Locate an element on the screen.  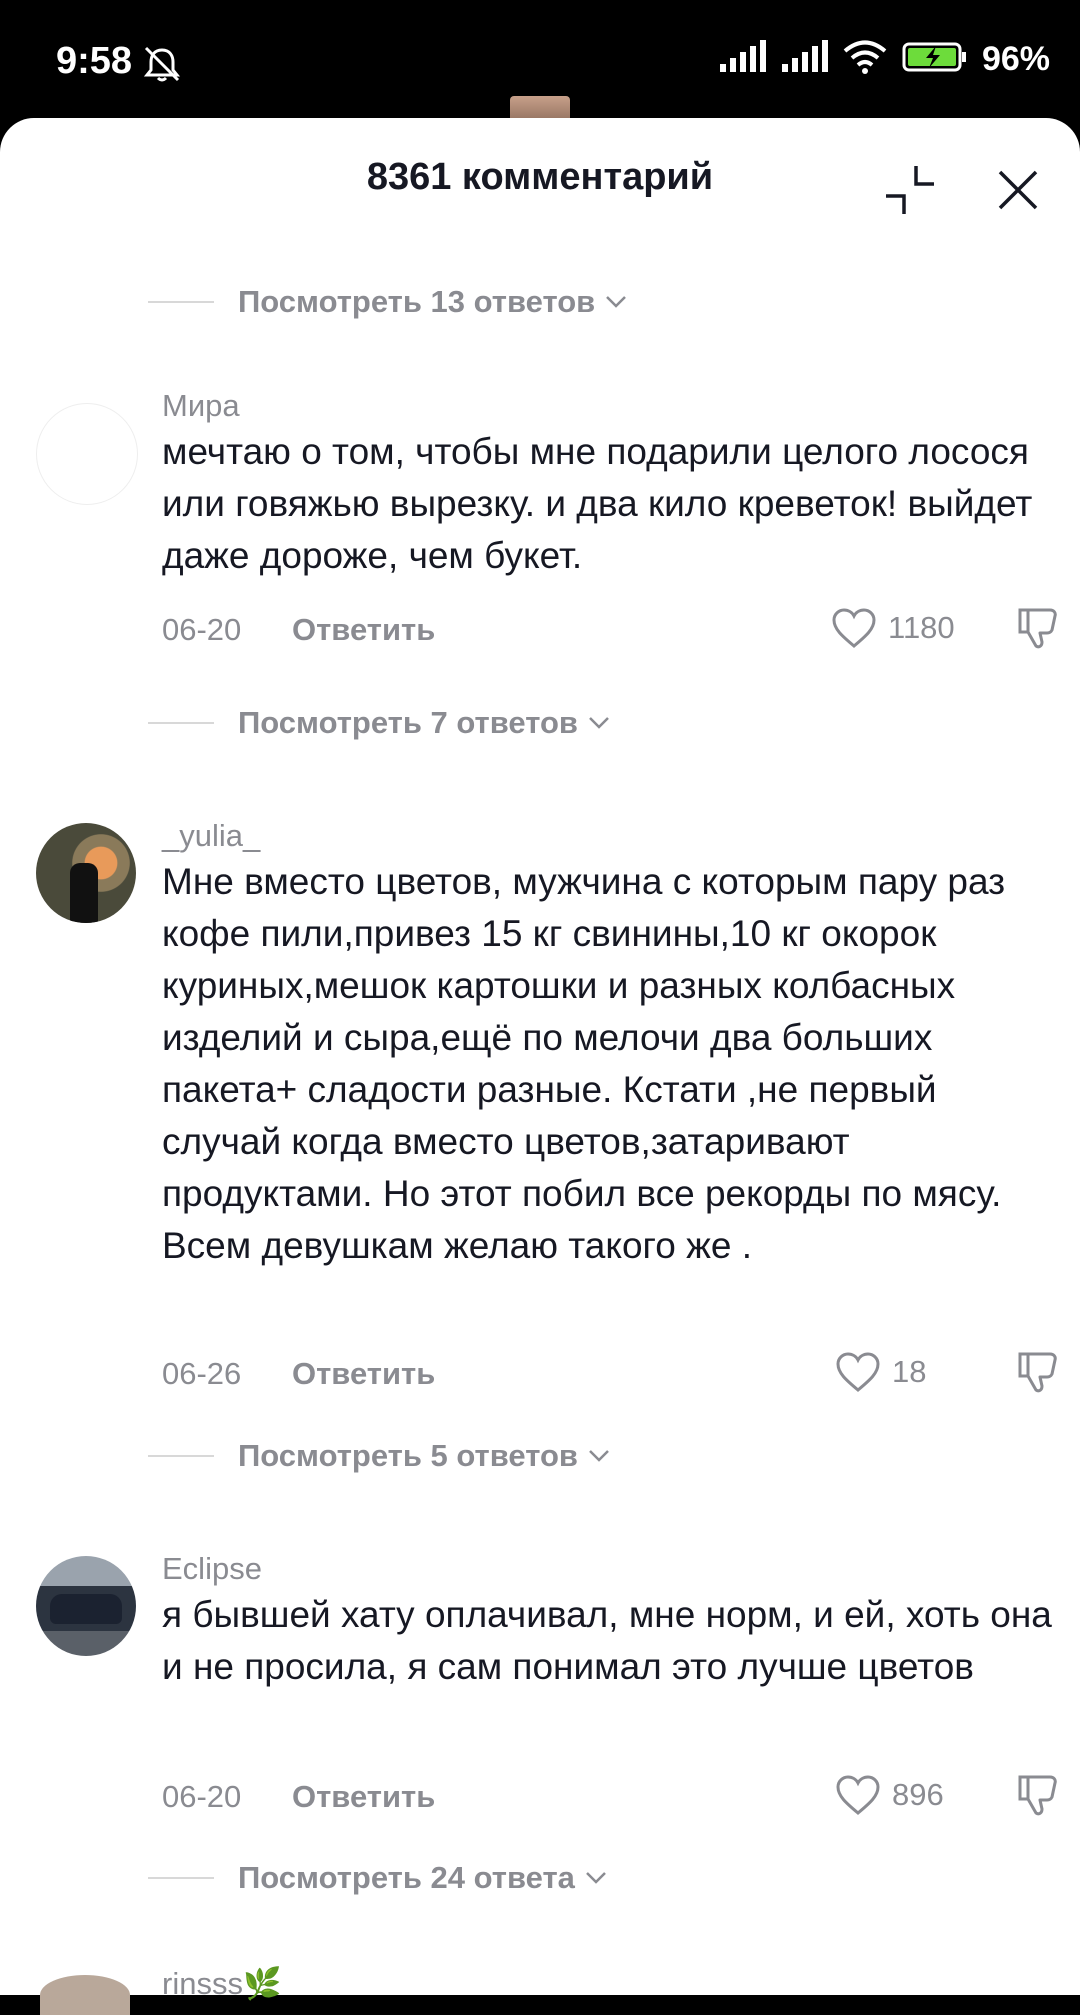
view-replies-label: Посмотреть 7 ответов is located at coordinates (408, 722).